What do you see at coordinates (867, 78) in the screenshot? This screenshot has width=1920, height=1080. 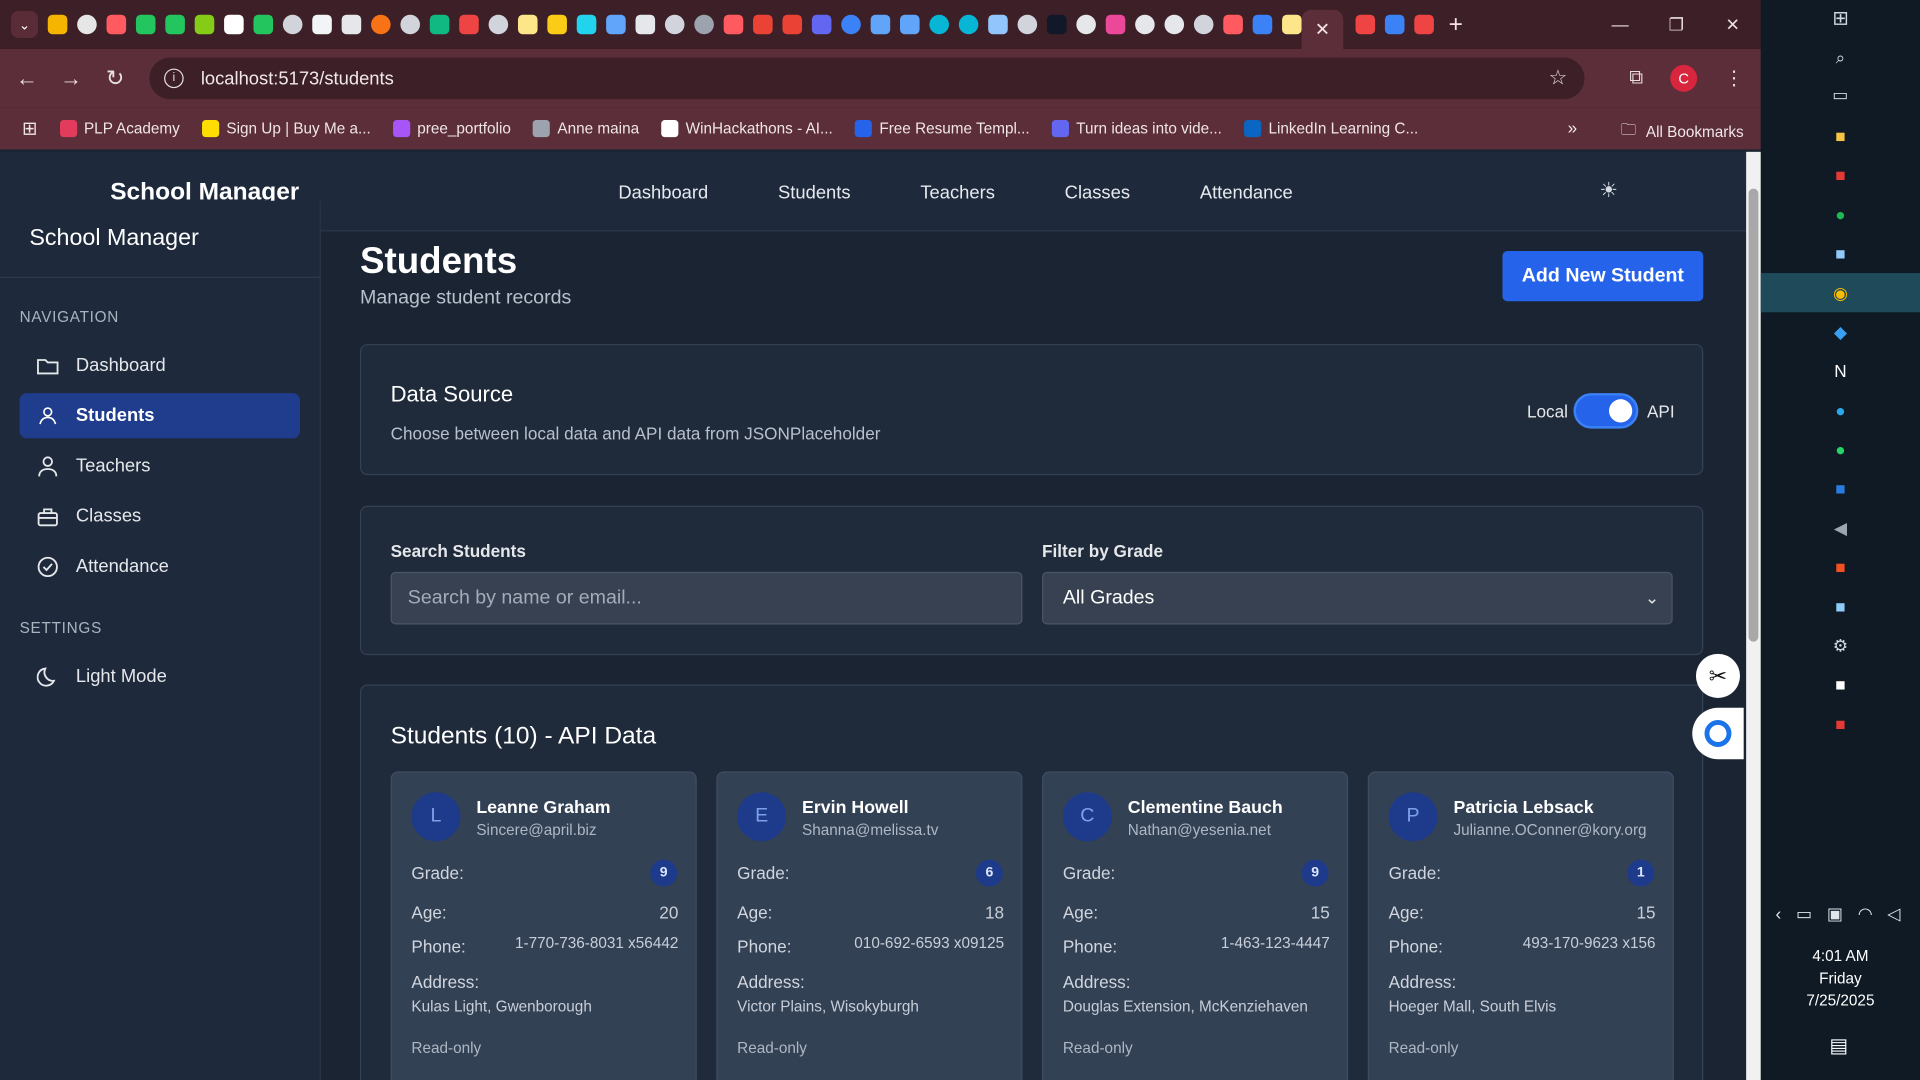 I see `address-bar: i localhost:5173/students ☆` at bounding box center [867, 78].